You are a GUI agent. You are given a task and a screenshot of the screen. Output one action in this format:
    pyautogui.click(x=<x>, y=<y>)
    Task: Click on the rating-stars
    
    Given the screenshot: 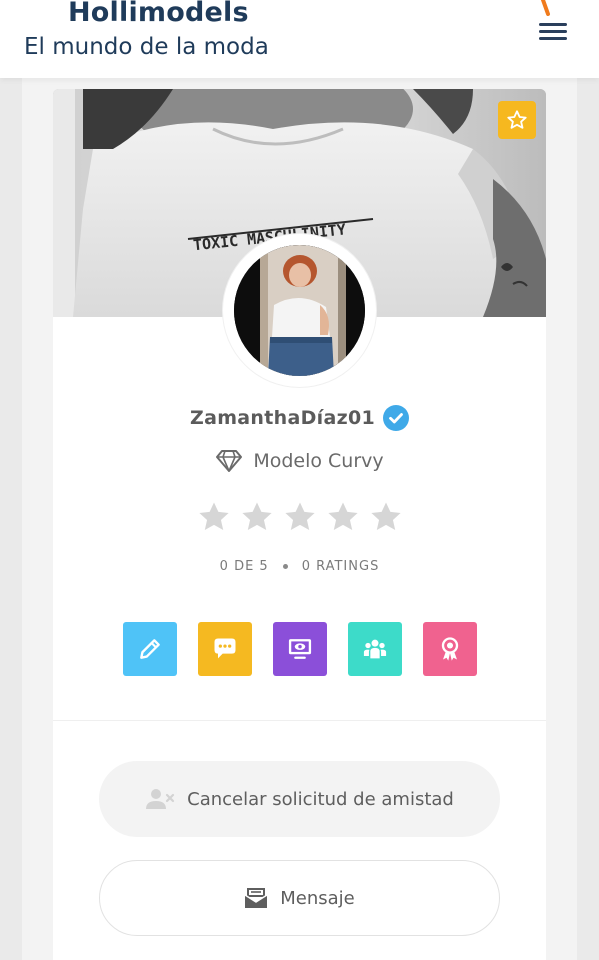 What is the action you would take?
    pyautogui.click(x=299, y=520)
    